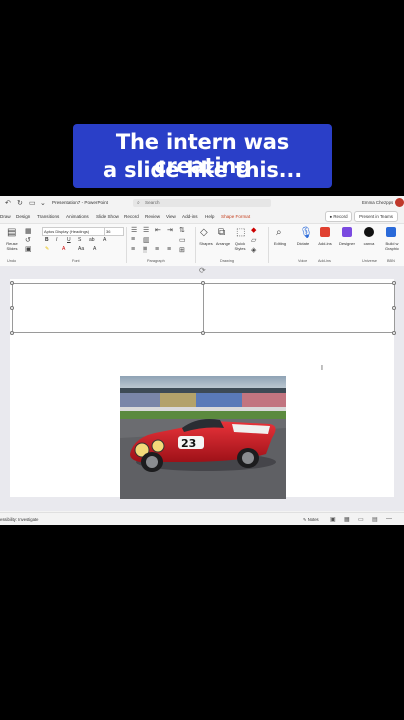 The width and height of the screenshot is (404, 720). I want to click on tab-view: View, so click(171, 216).